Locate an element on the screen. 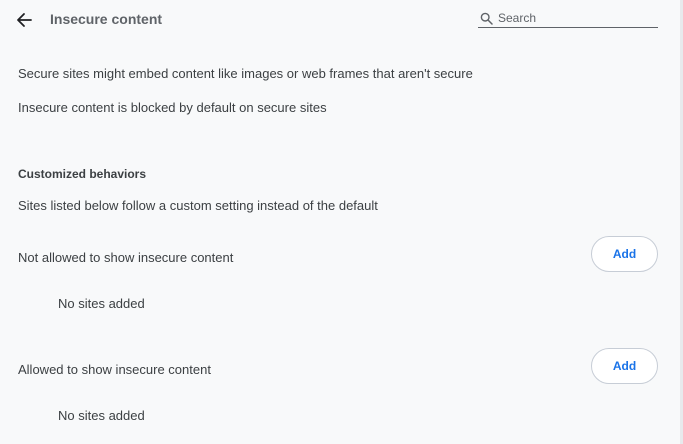 The image size is (683, 444). not-allowed-list-label: Not allowed to show insecure content is located at coordinates (126, 257).